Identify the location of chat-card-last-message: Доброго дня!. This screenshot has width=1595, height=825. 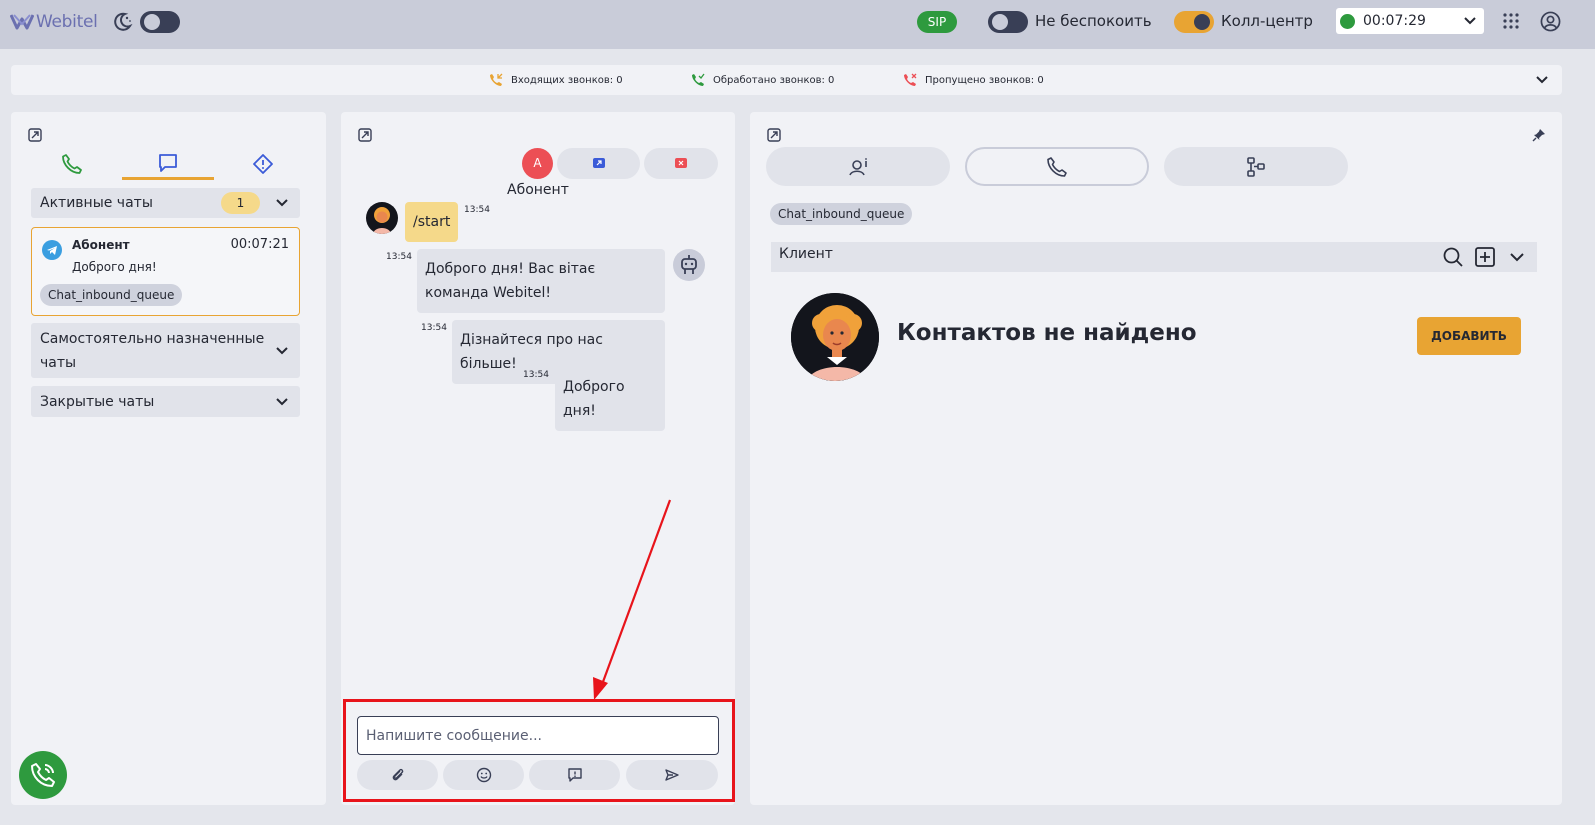
(114, 267).